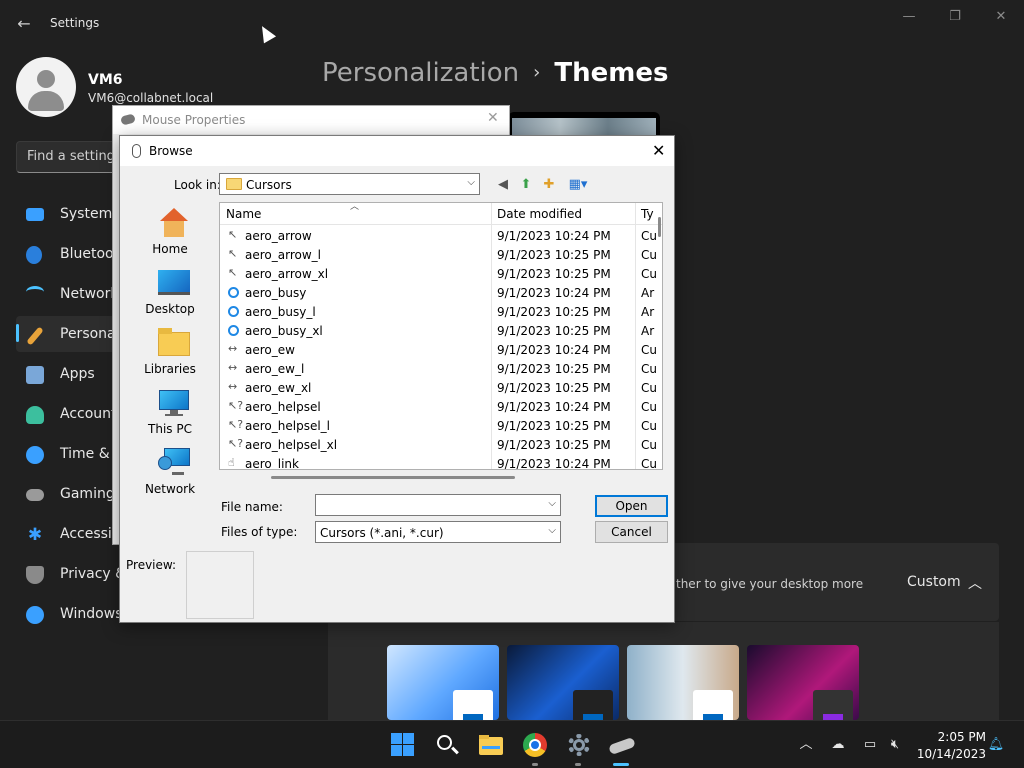  Describe the element at coordinates (578, 185) in the screenshot. I see `view-menu-icon: ▦▾` at that location.